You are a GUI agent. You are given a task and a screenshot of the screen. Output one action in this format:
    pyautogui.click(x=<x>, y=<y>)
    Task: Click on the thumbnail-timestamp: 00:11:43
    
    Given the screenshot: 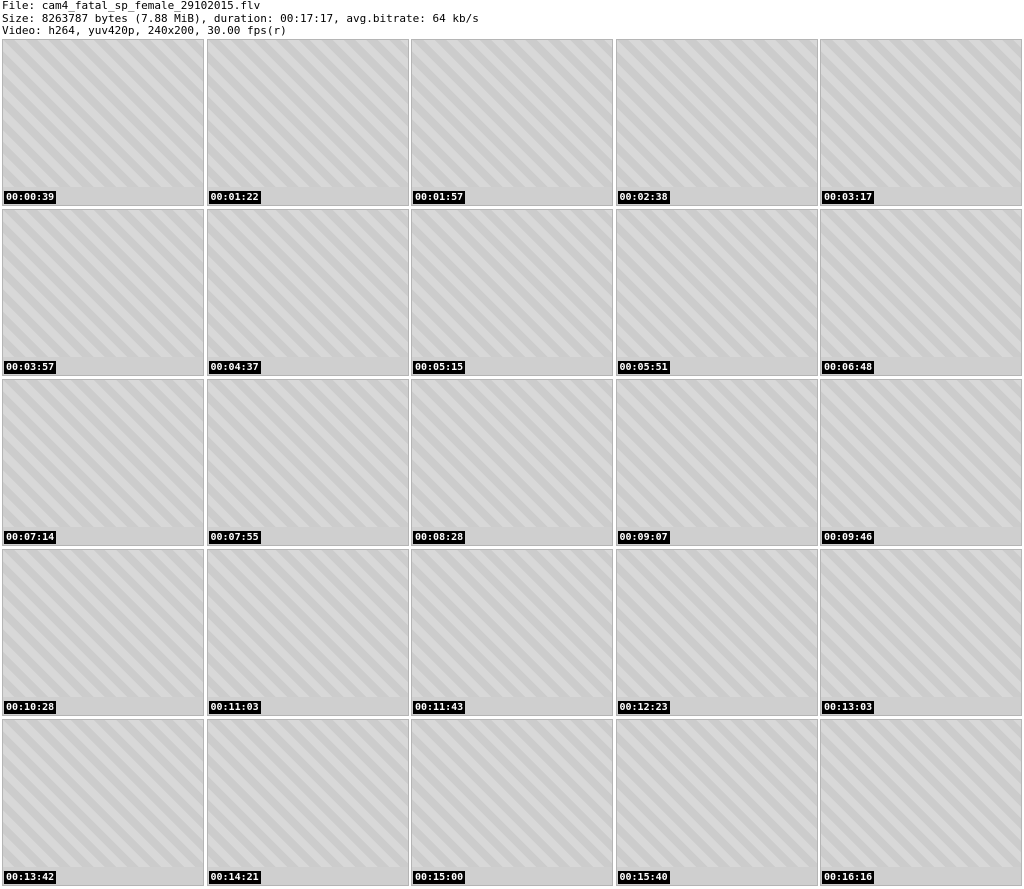 What is the action you would take?
    pyautogui.click(x=439, y=707)
    